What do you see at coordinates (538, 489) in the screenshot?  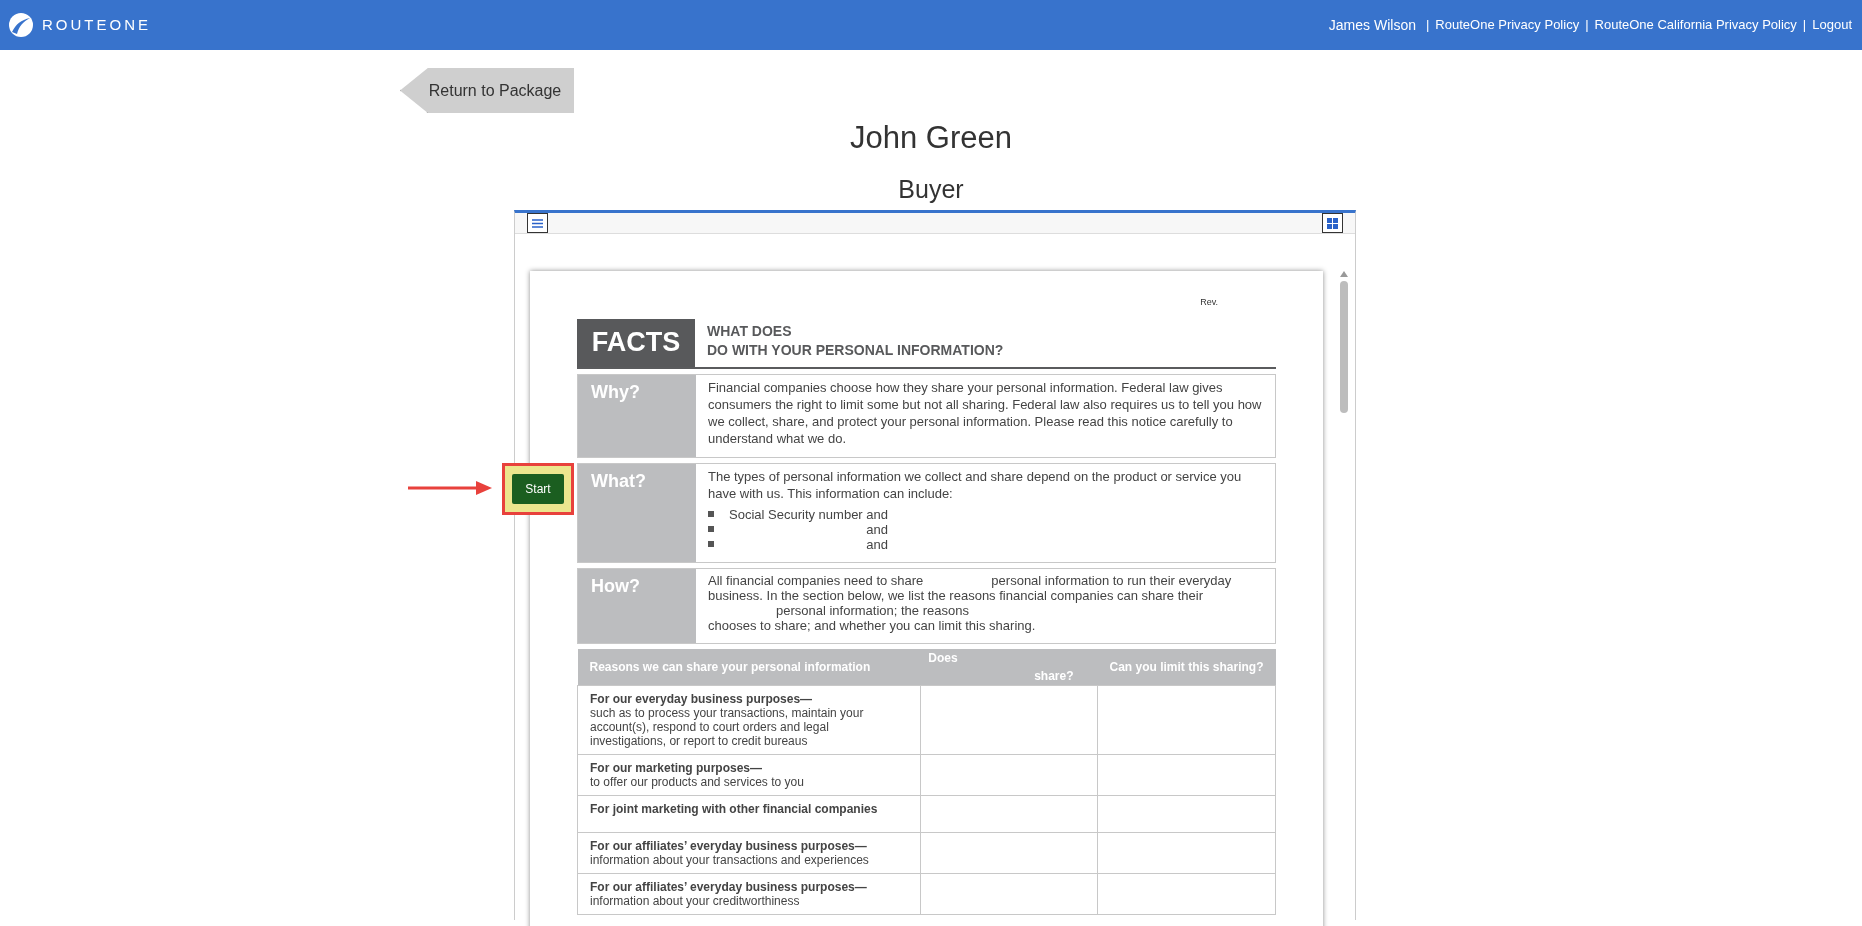 I see `start-button: Start` at bounding box center [538, 489].